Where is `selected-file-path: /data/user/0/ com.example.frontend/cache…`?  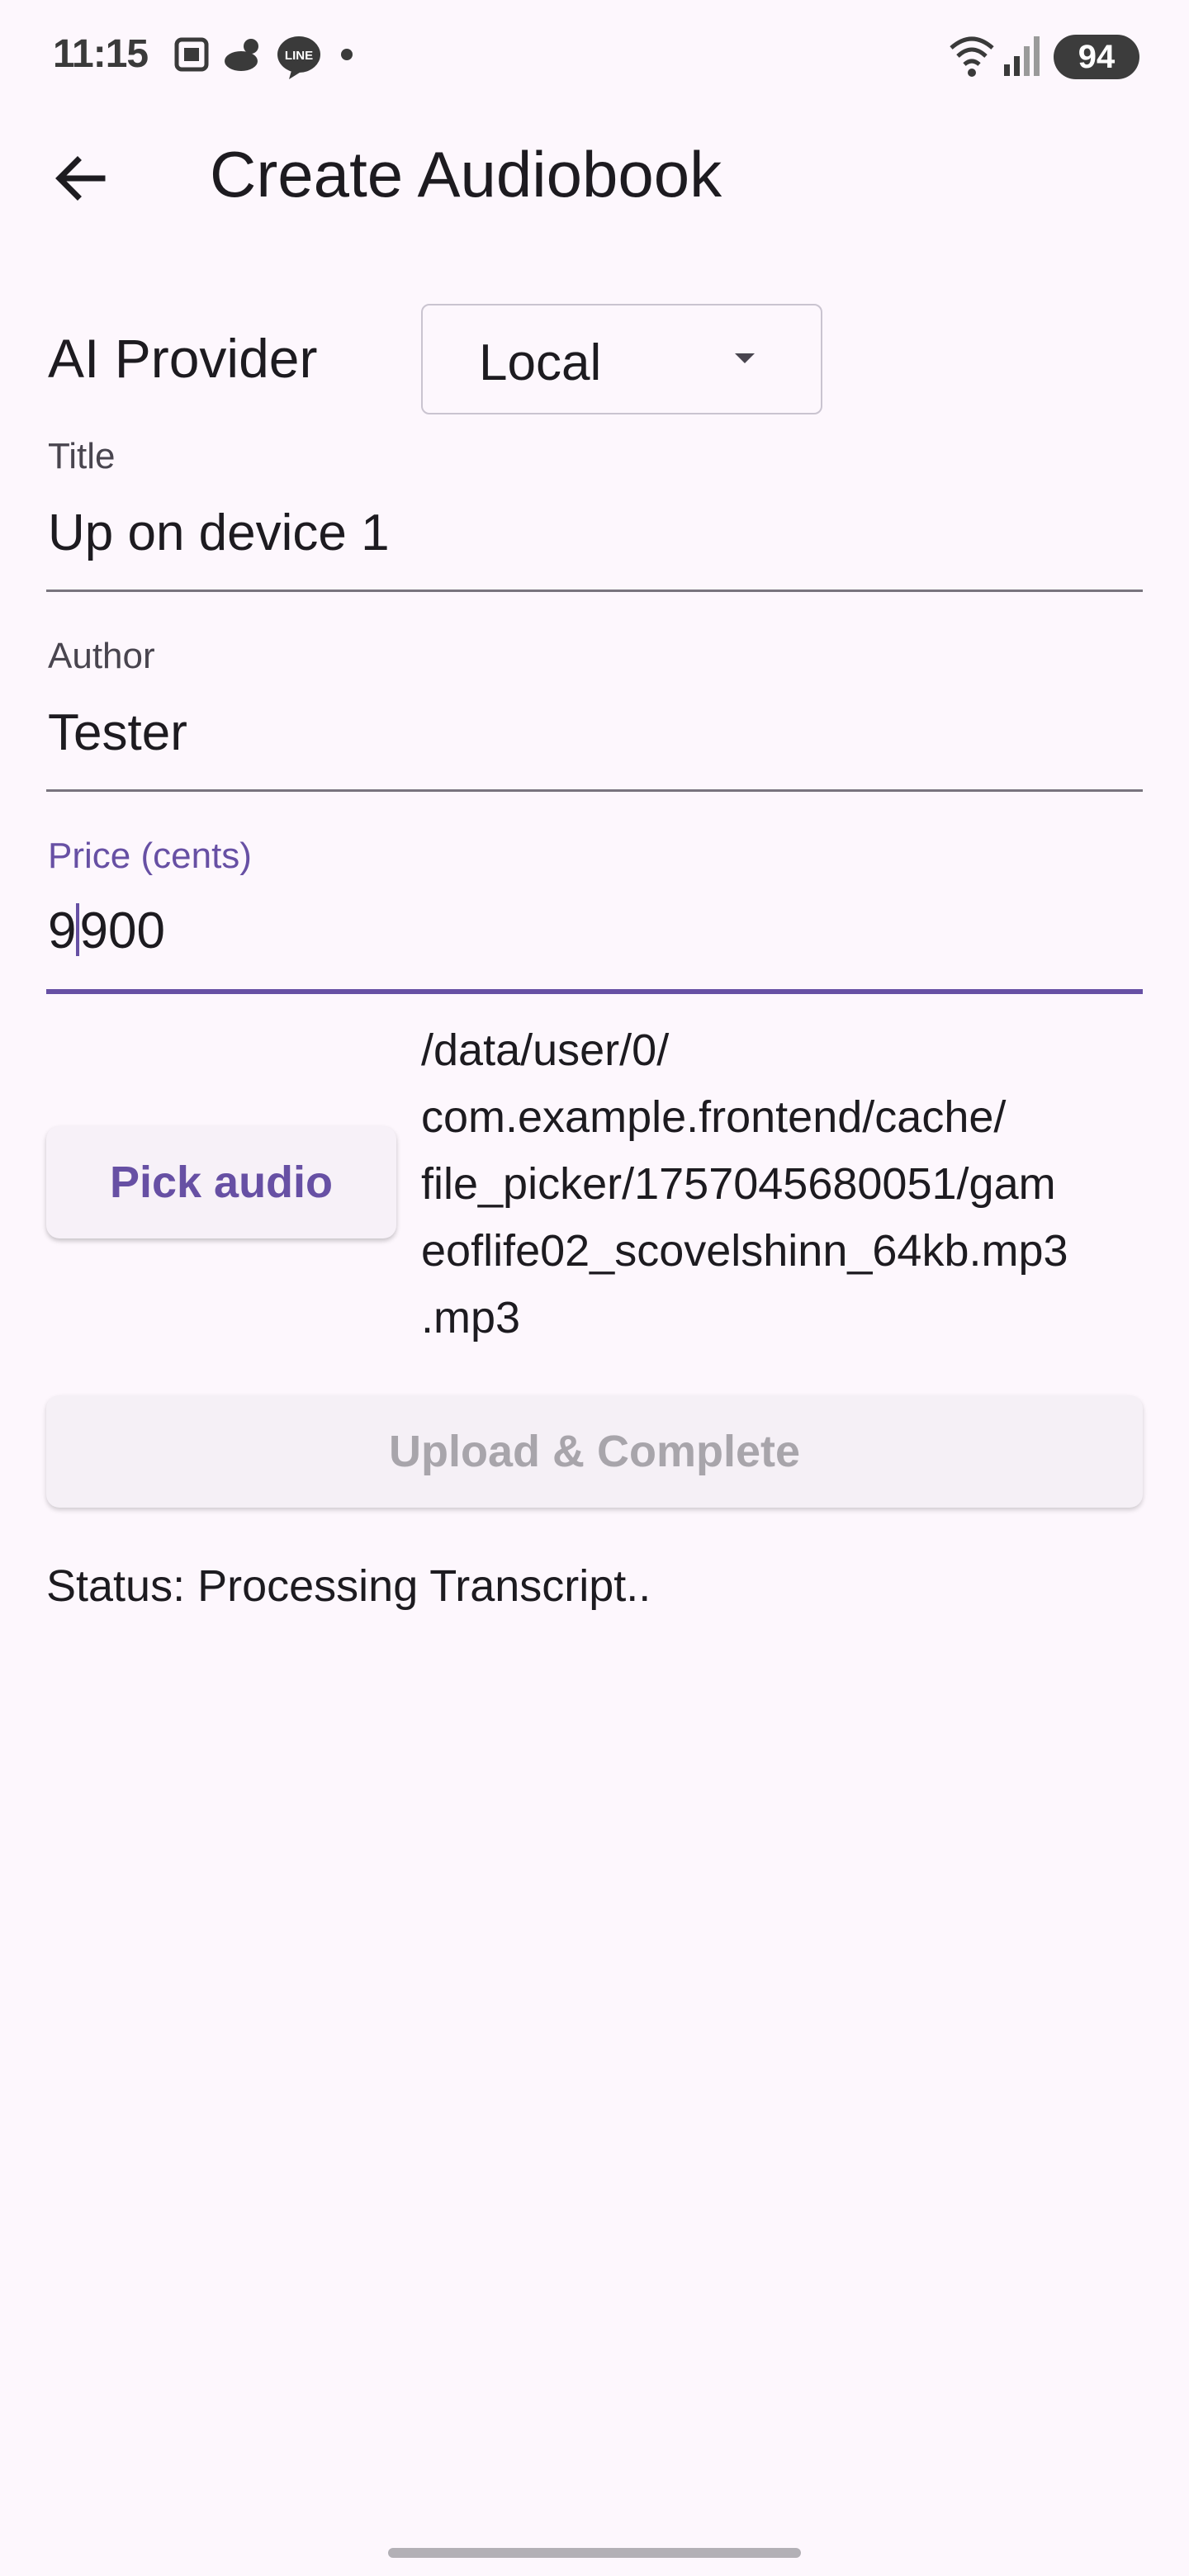
selected-file-path: /data/user/0/ com.example.frontend/cache… is located at coordinates (744, 1183).